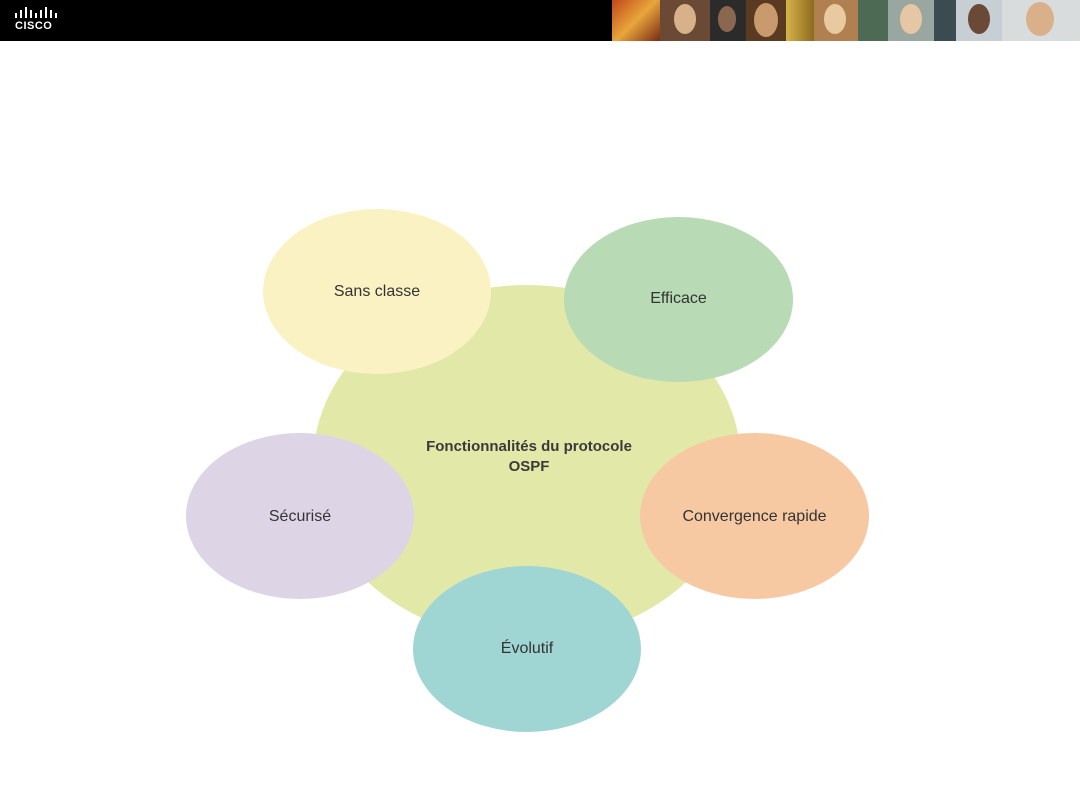  What do you see at coordinates (527, 648) in the screenshot?
I see `node-label-evolutif: Évolutif` at bounding box center [527, 648].